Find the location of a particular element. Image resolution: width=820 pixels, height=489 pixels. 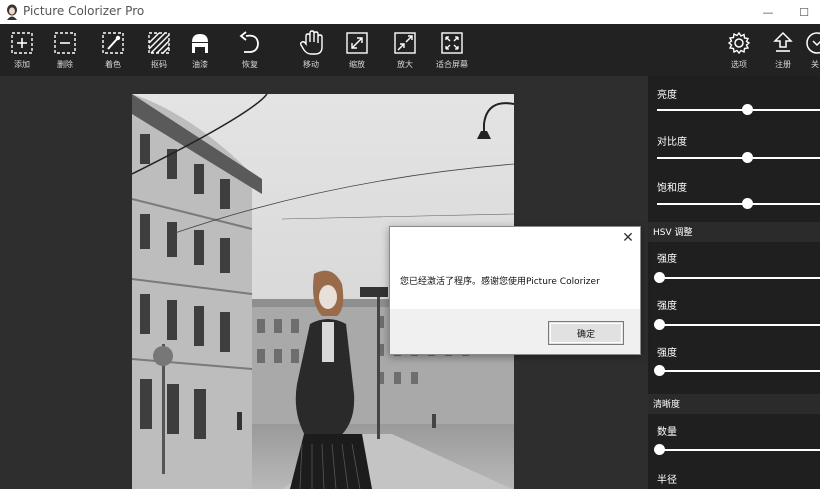

register-tool-button: 注册 is located at coordinates (783, 52).